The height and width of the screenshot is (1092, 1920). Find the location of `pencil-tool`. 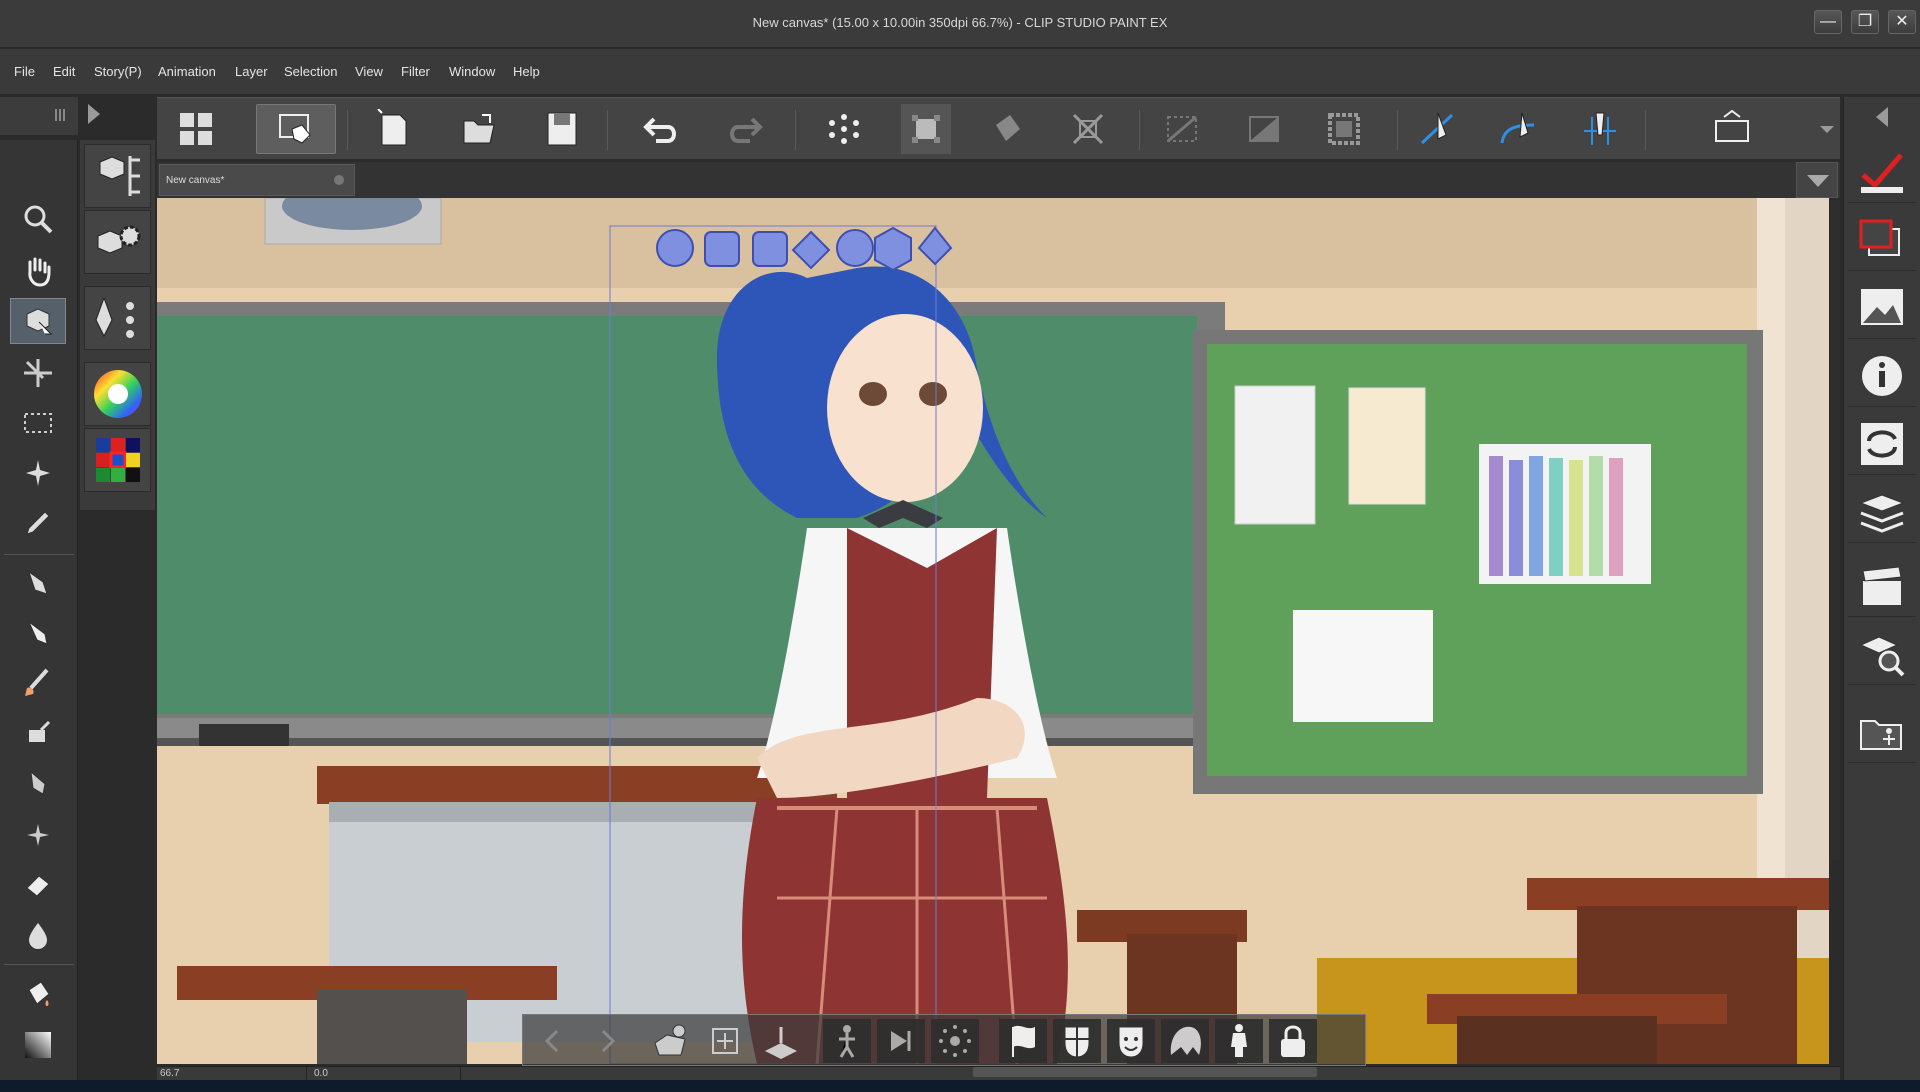

pencil-tool is located at coordinates (38, 633).